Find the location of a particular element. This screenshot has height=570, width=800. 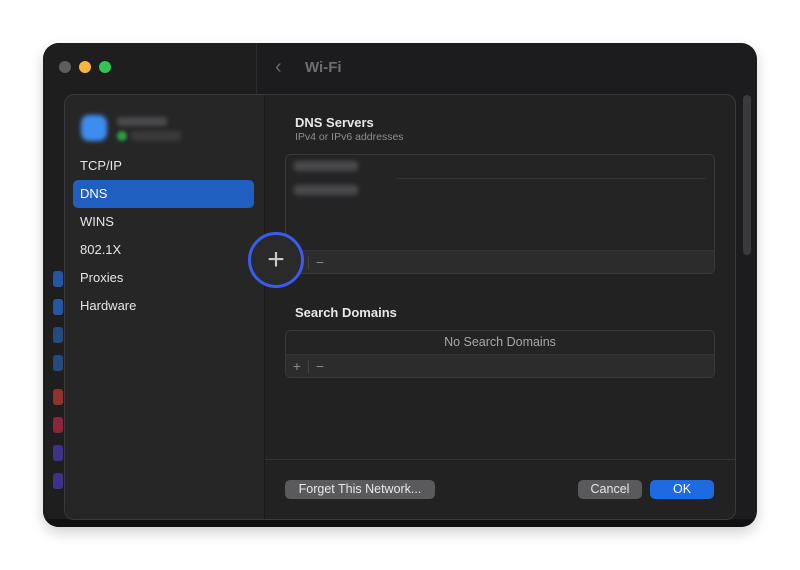

nav-item-tcpip: TCP/IP is located at coordinates (163, 166).